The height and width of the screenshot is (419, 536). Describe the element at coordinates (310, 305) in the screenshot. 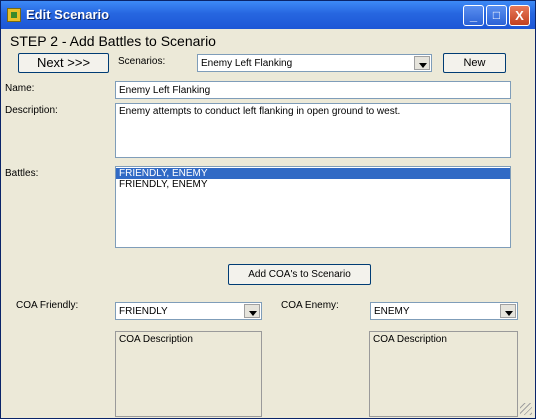

I see `coa-enemy-label: COA Enemy:` at that location.